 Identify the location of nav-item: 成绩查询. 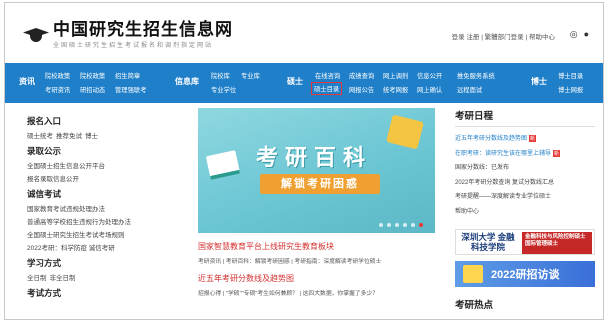
(361, 75).